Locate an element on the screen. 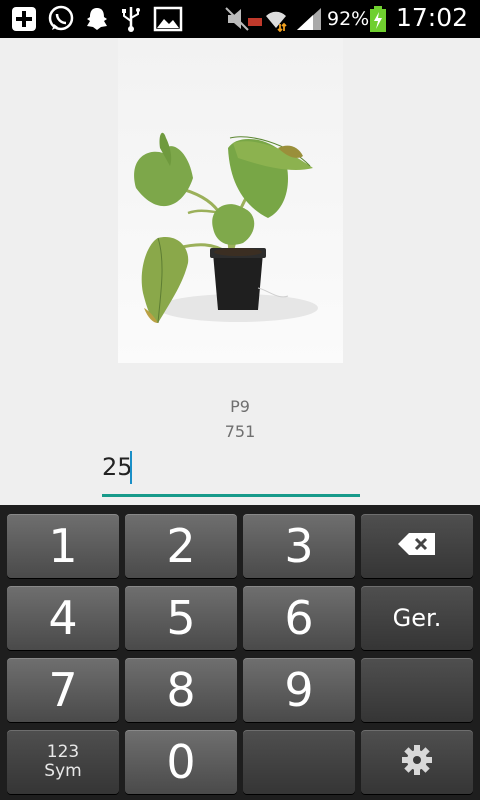 The width and height of the screenshot is (480, 800). plus-square-icon is located at coordinates (24, 19).